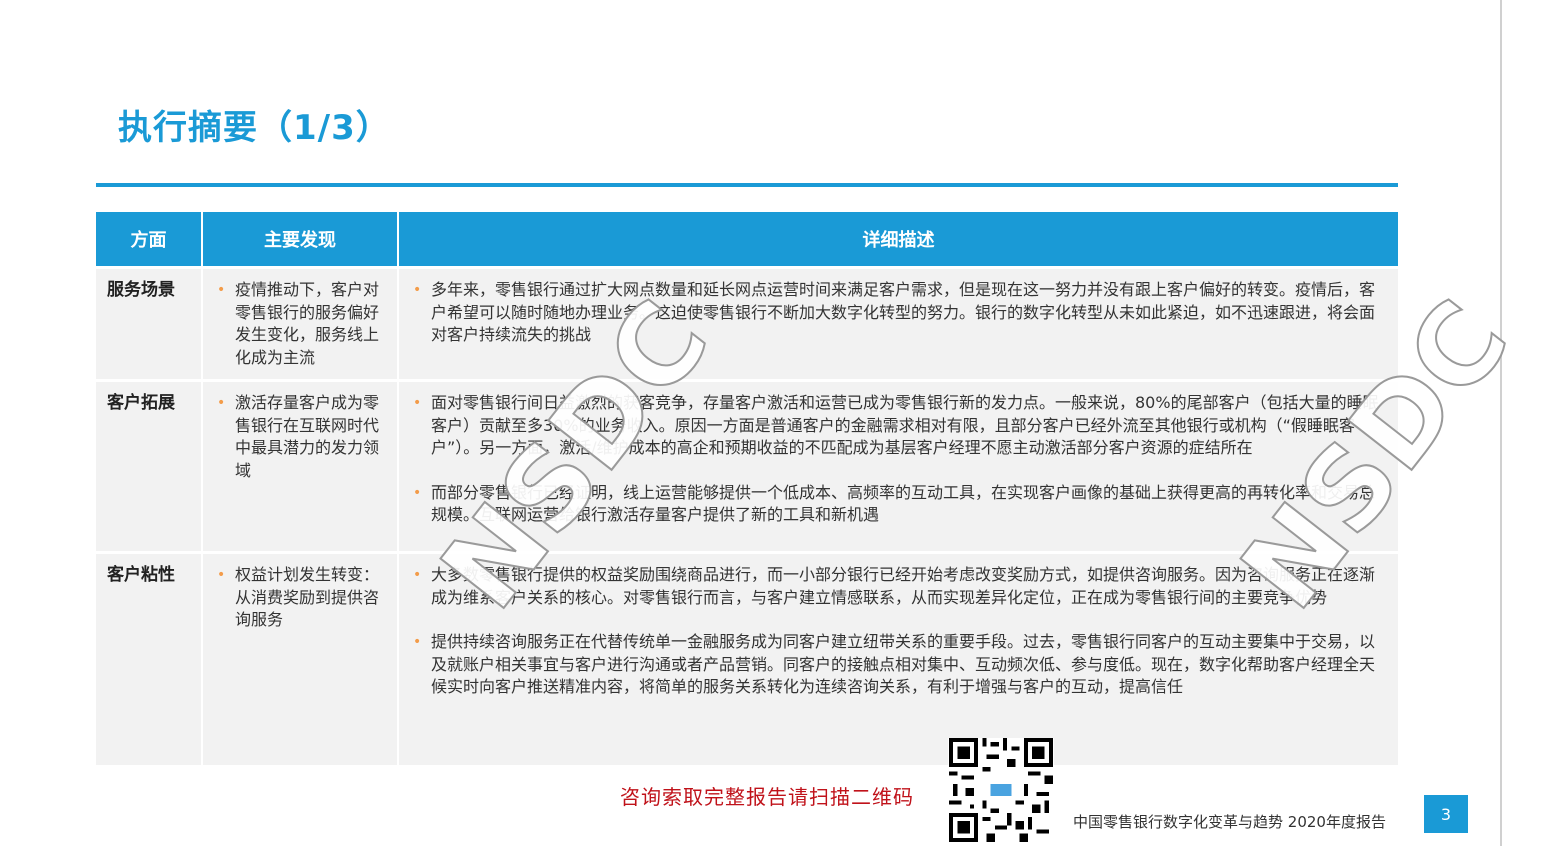 This screenshot has height=846, width=1551. I want to click on footer-report-title: 中国零售银行数字化变革与趋势 2020年度报告, so click(1229, 822).